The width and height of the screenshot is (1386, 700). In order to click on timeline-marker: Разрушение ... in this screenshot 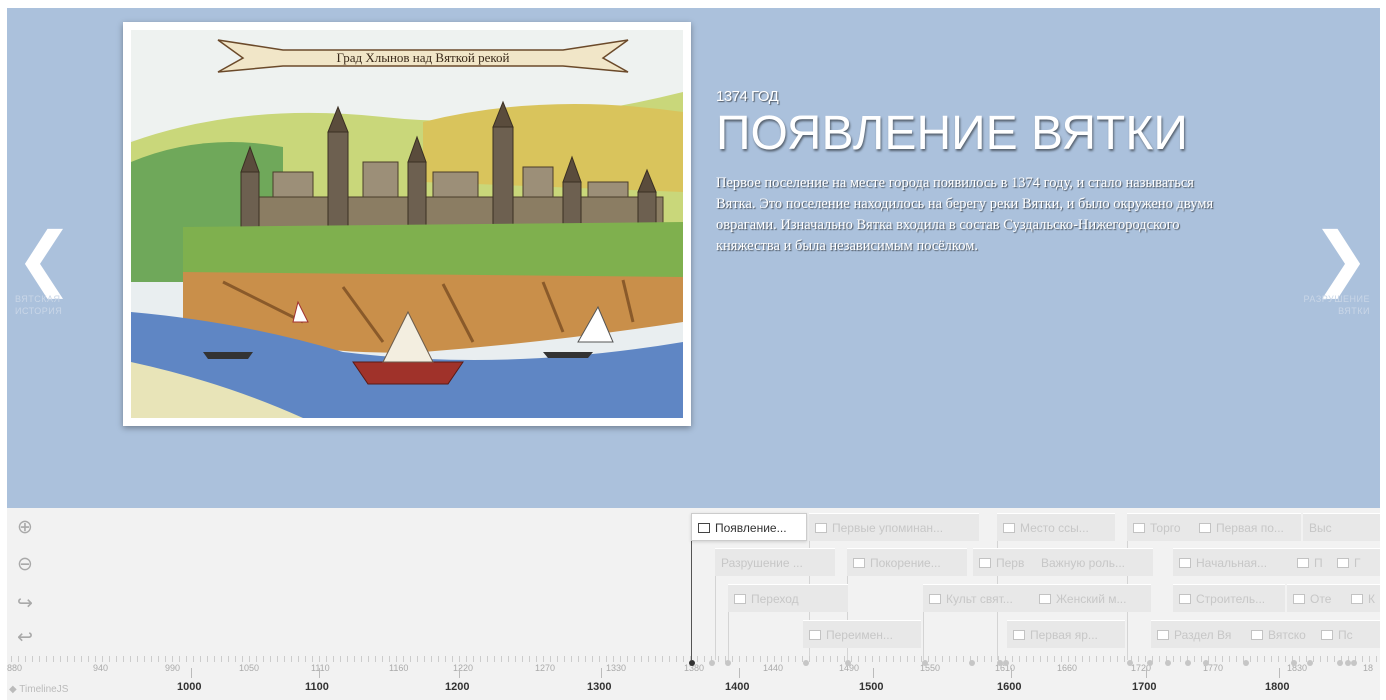, I will do `click(775, 562)`.